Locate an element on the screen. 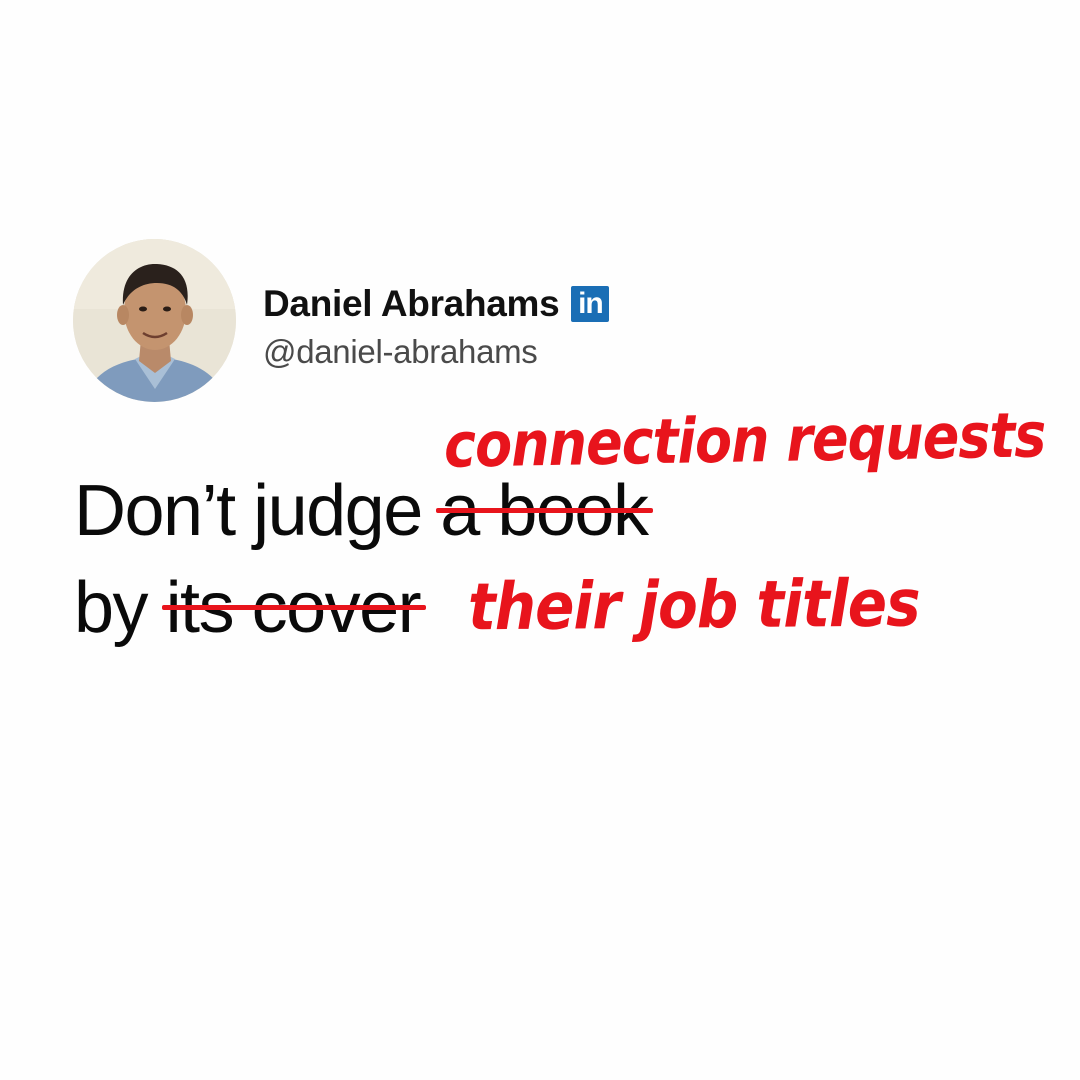 The image size is (1080, 1080). name-row: Daniel Abrahams in is located at coordinates (436, 304).